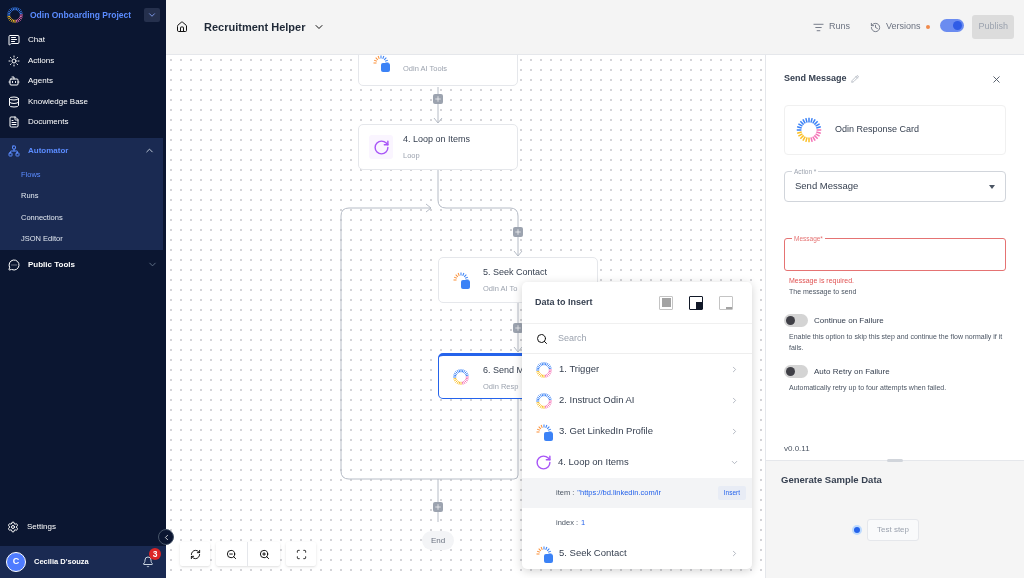 This screenshot has height=578, width=1024. Describe the element at coordinates (648, 338) in the screenshot. I see `search-field: Search` at that location.